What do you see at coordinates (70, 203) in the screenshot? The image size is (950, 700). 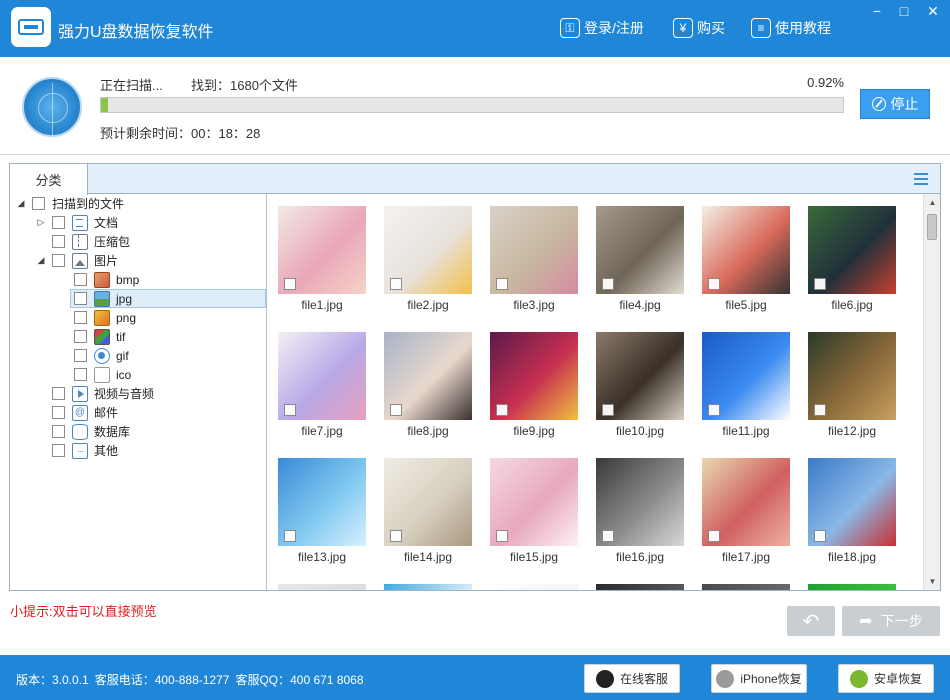 I see `tree-root: ◢ 扫描到的文件` at bounding box center [70, 203].